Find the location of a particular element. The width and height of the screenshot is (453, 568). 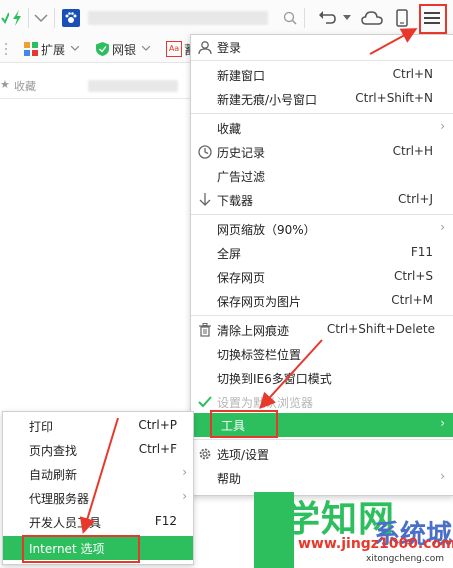

arrow-to-tools is located at coordinates (291, 374).